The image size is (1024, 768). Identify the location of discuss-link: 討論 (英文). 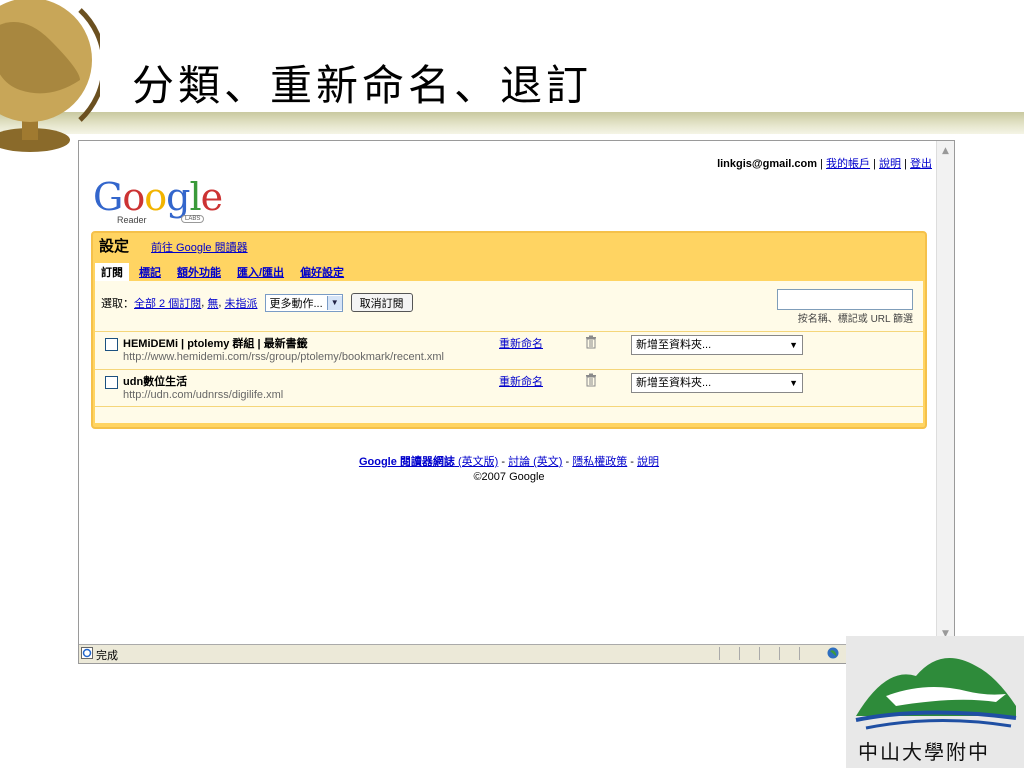
(535, 462).